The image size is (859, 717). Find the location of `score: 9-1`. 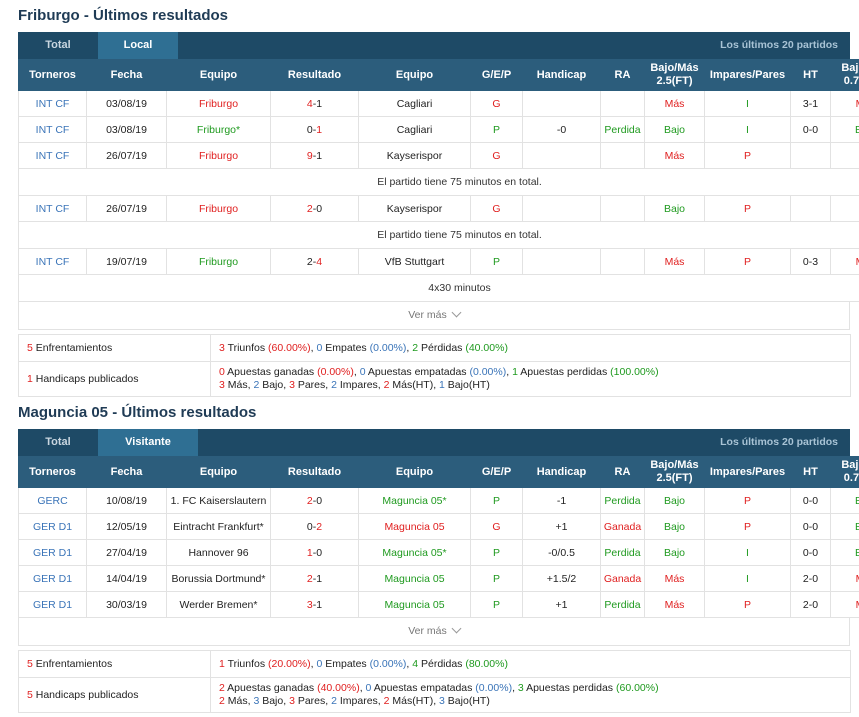

score: 9-1 is located at coordinates (314, 155).